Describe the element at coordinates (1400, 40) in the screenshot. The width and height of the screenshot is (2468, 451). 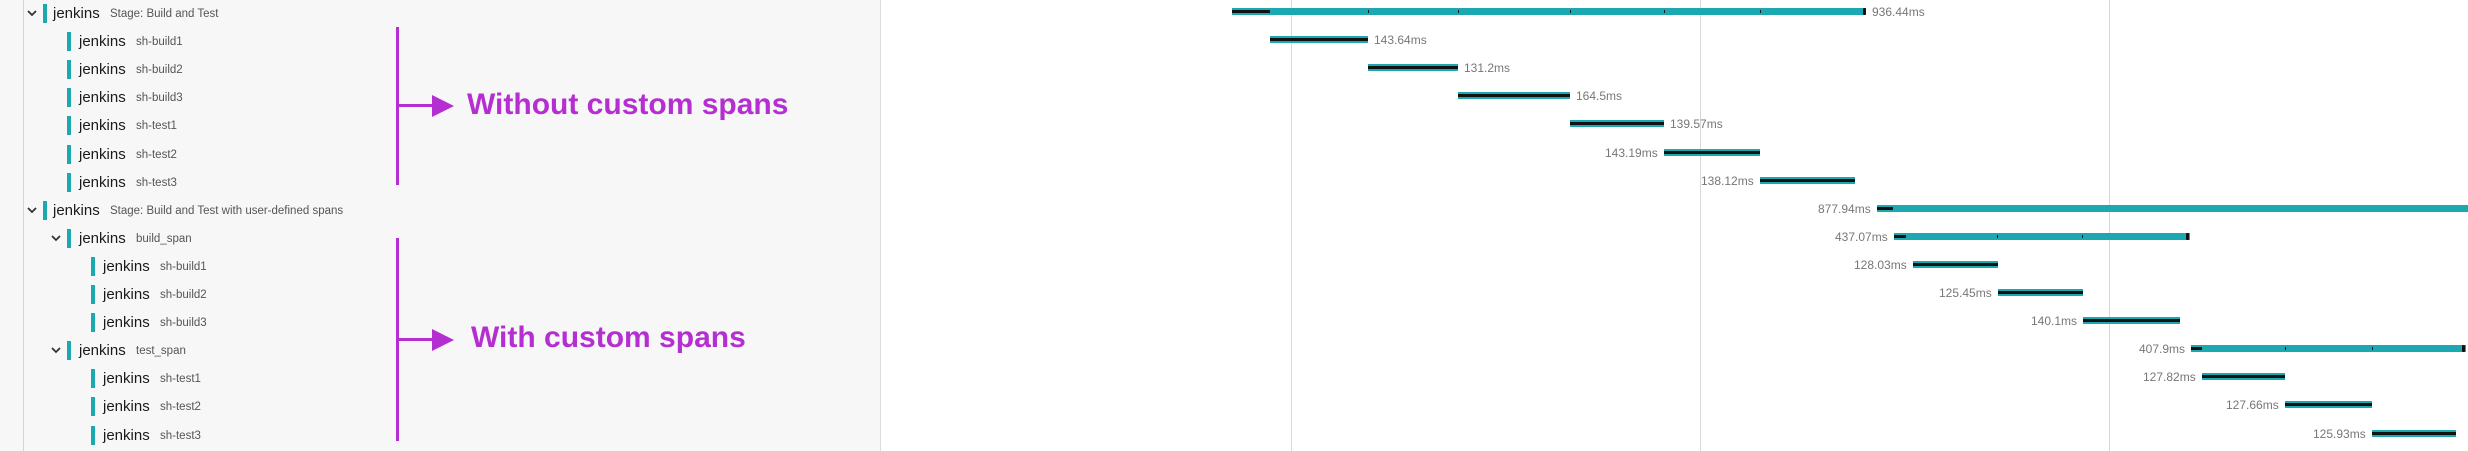
I see `span-duration-label: 143.64ms` at that location.